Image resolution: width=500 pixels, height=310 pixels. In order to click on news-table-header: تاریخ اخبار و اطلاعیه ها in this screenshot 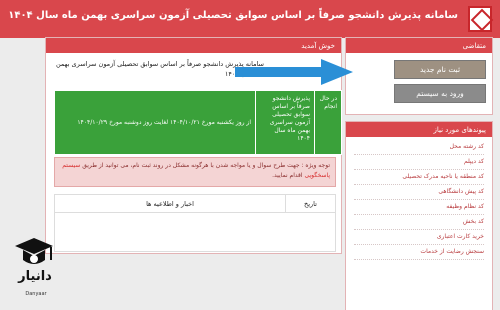, I will do `click(195, 204)`.